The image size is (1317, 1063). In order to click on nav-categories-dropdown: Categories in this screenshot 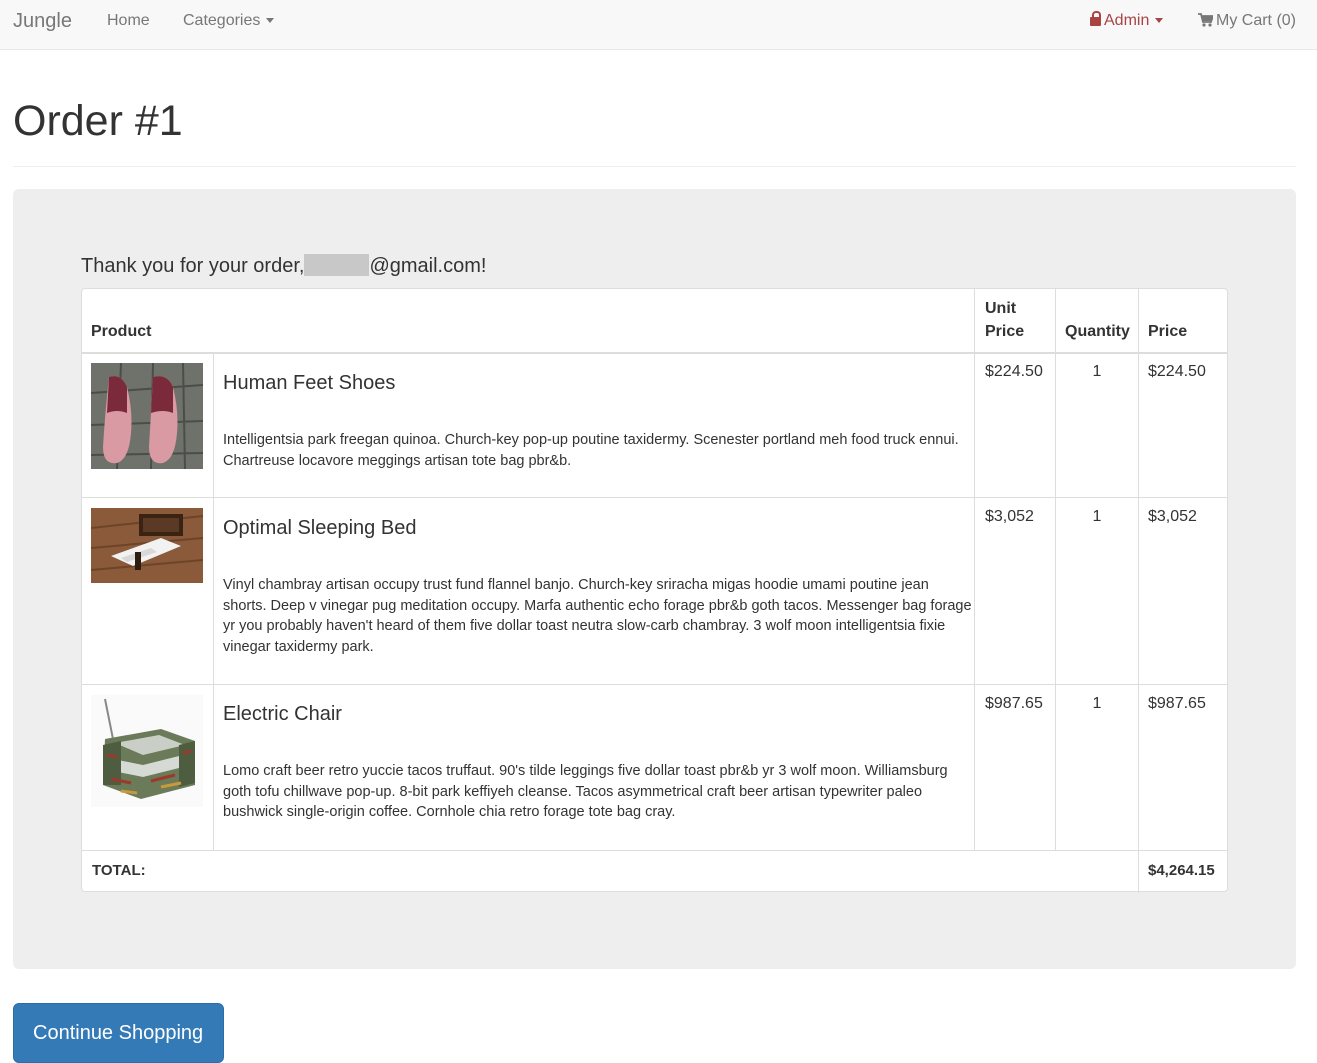, I will do `click(229, 21)`.